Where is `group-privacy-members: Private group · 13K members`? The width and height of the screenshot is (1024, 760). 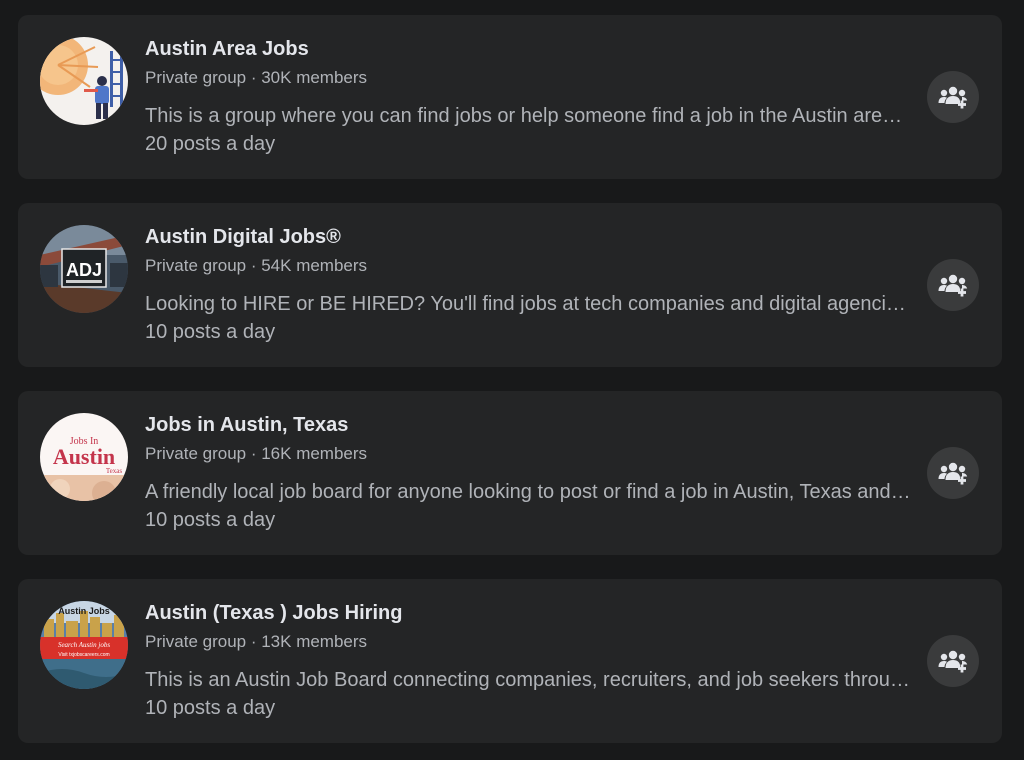 group-privacy-members: Private group · 13K members is located at coordinates (256, 641).